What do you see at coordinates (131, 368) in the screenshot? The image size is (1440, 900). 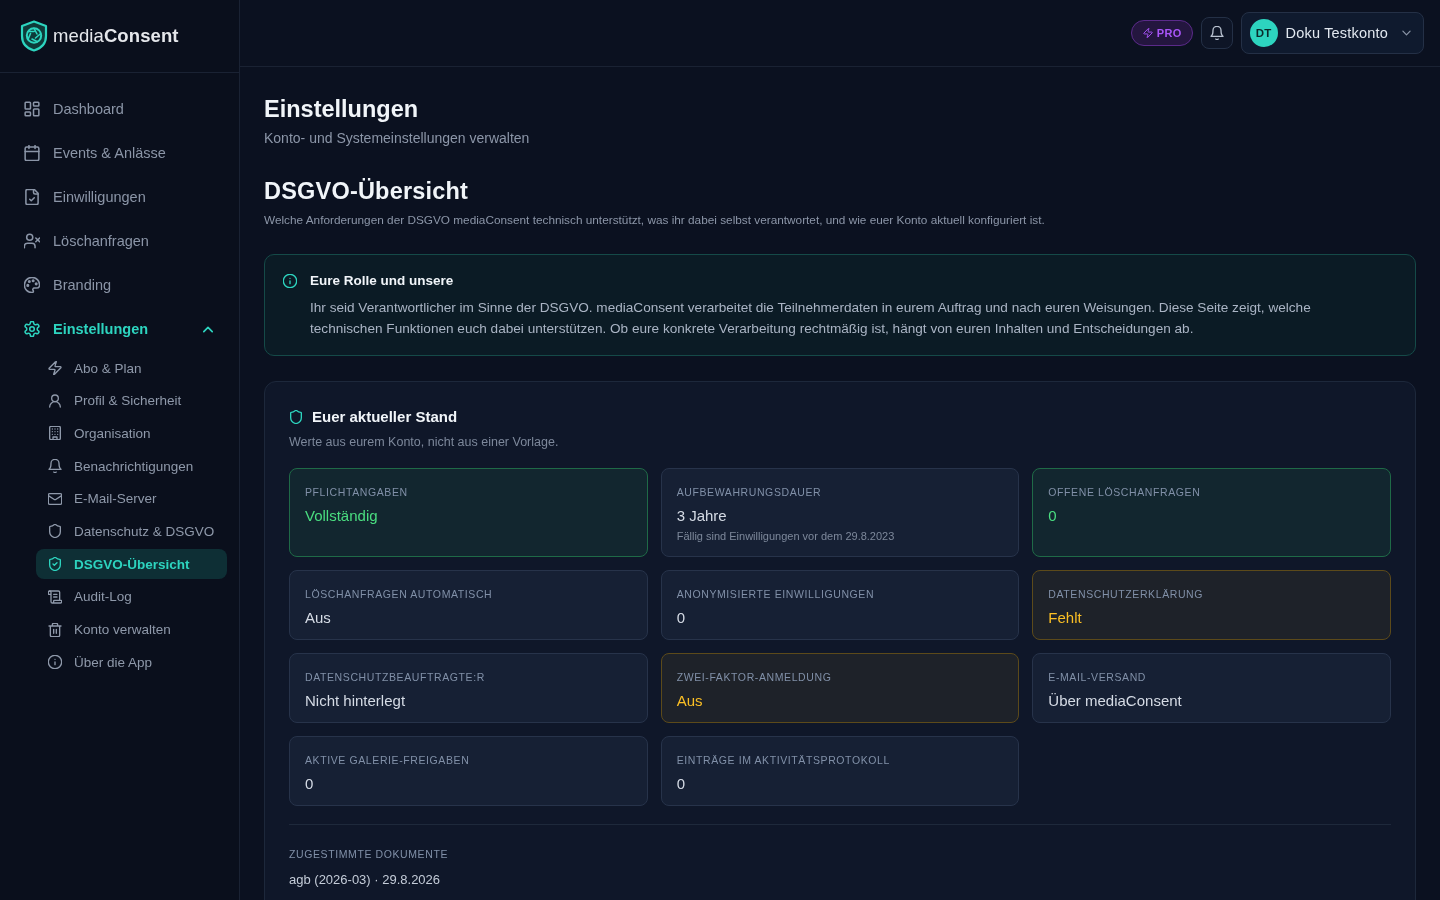 I see `subnav-item: Abo & Plan` at bounding box center [131, 368].